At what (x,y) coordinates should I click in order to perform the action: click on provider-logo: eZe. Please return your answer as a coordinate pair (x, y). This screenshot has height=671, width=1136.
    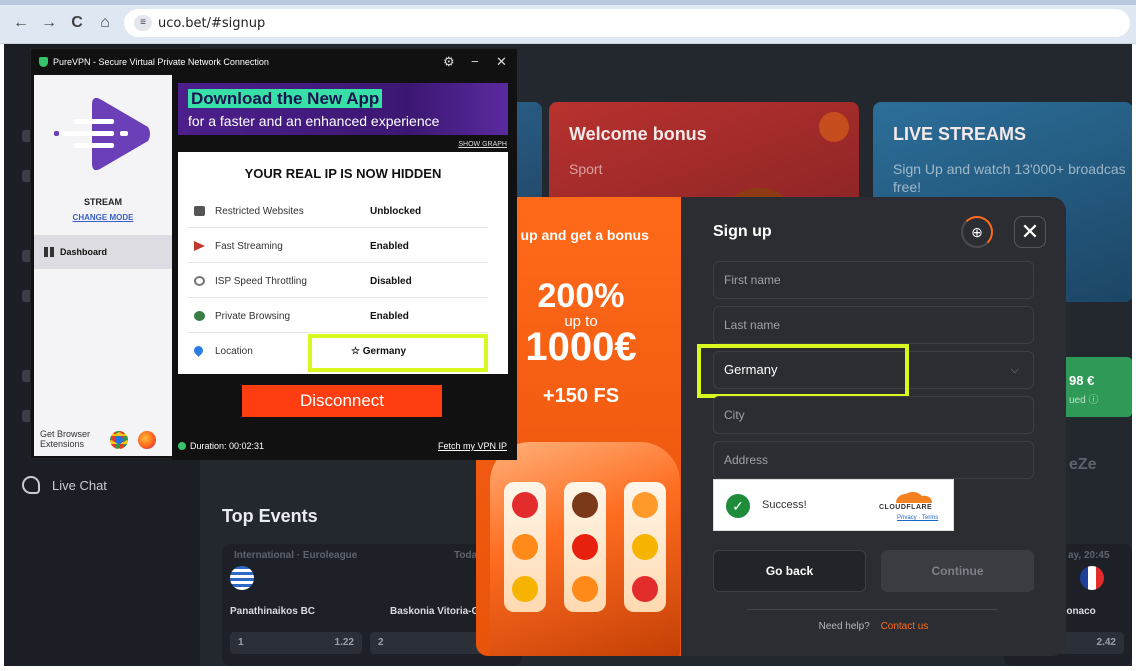
    Looking at the image, I should click on (1083, 464).